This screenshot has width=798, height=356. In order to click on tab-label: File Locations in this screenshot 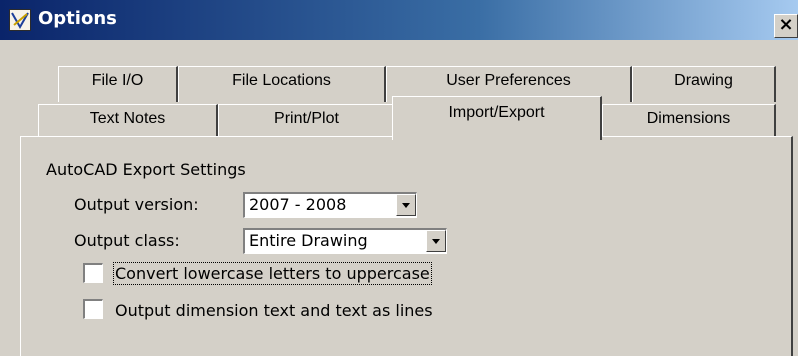, I will do `click(281, 80)`.